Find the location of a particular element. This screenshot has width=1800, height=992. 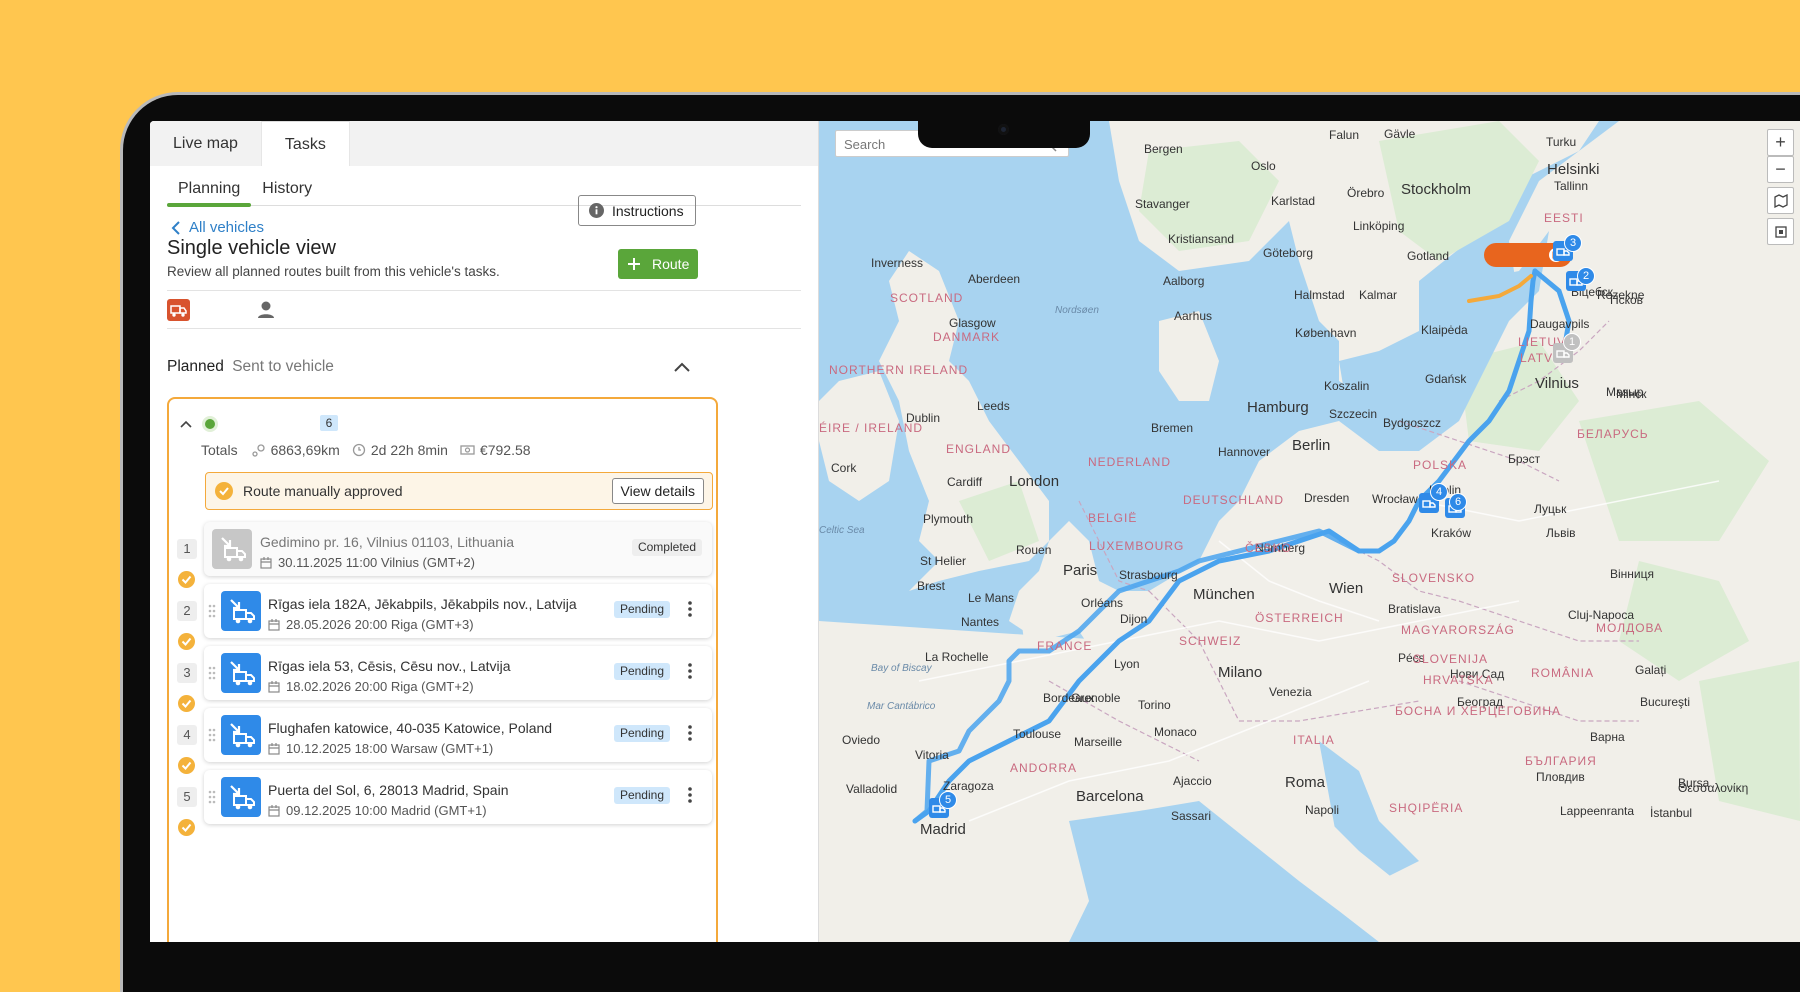

map-city-label: Sassari is located at coordinates (1191, 816).